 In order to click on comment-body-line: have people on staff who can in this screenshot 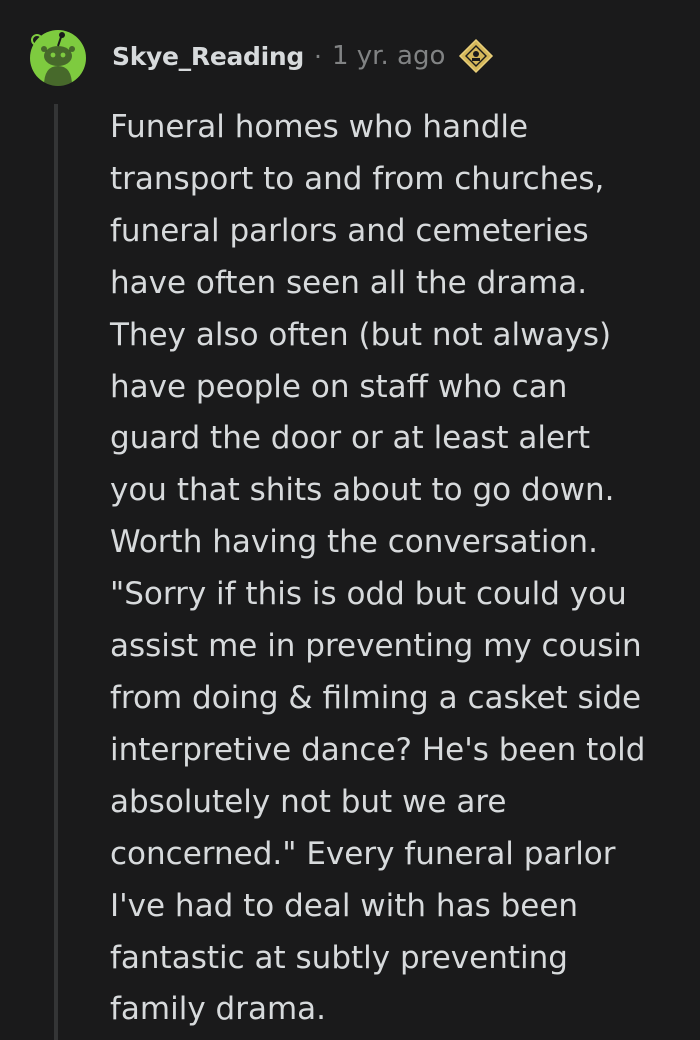, I will do `click(339, 386)`.